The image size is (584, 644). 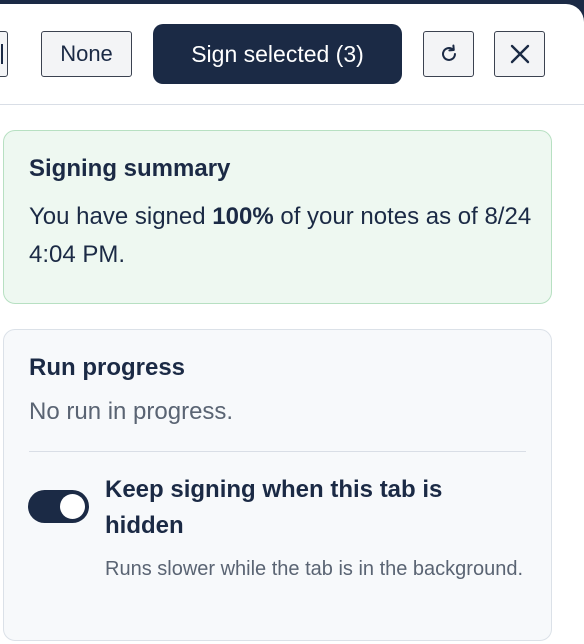 I want to click on select-all-button, so click(x=4, y=54).